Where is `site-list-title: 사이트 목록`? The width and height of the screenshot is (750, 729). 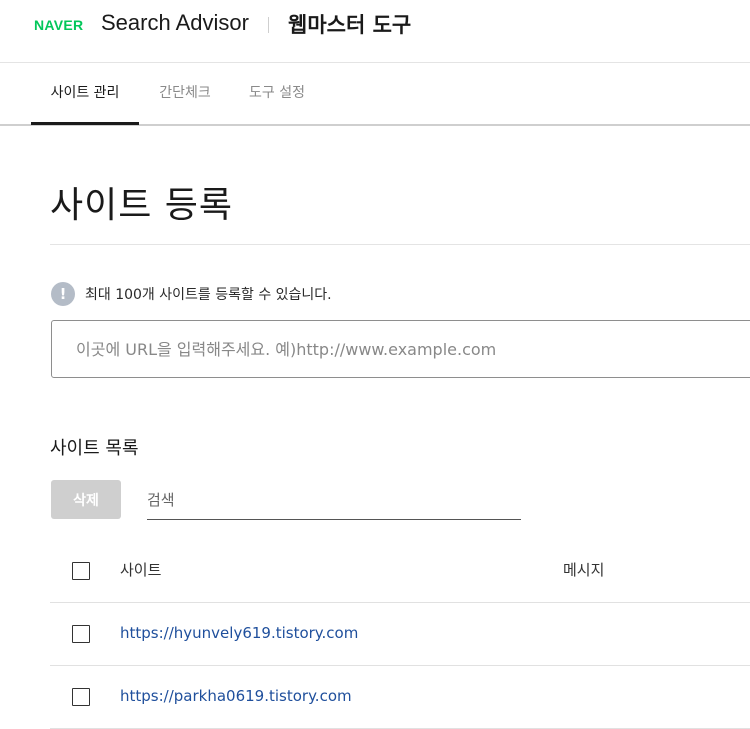 site-list-title: 사이트 목록 is located at coordinates (94, 448).